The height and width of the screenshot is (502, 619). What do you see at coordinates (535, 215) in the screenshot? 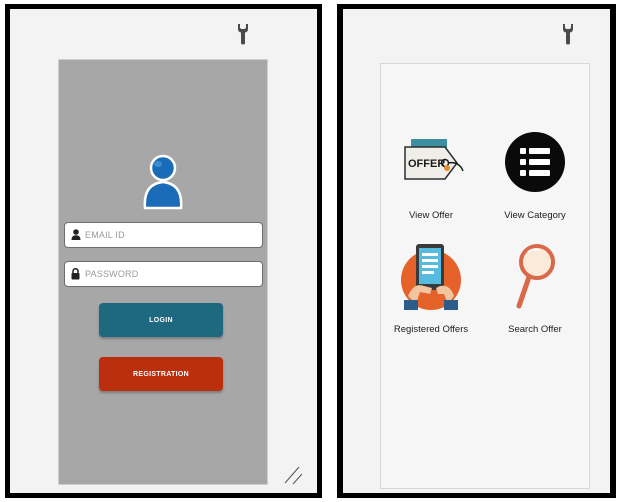
I see `view-category-label: View Category` at bounding box center [535, 215].